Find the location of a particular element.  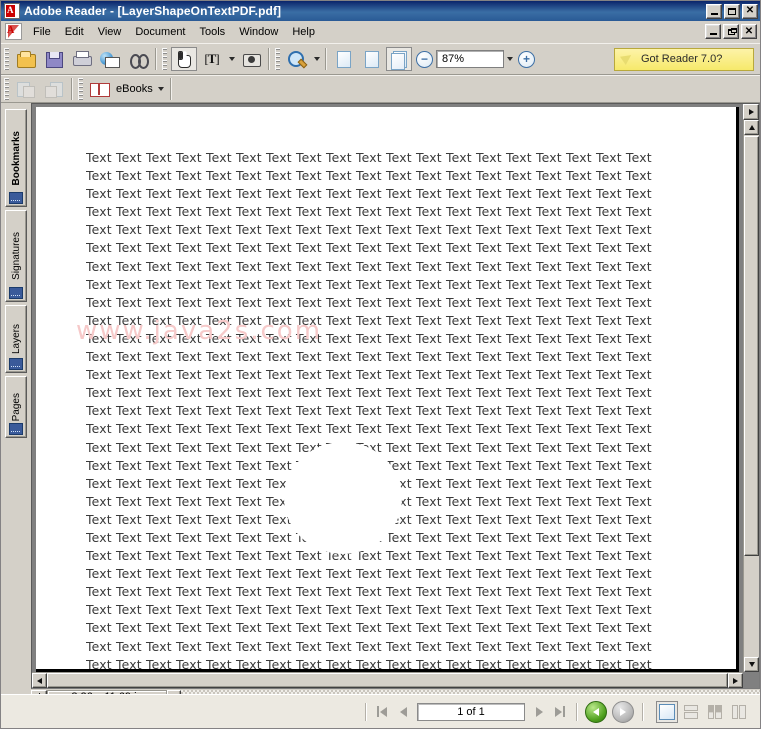

open-button is located at coordinates (26, 59).